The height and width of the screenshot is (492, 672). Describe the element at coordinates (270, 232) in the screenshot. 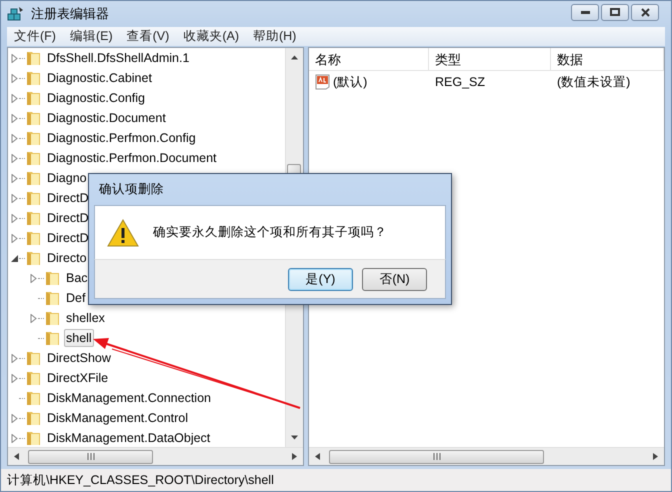

I see `dialog-message: 确实要永久删除这个项和所有其子项吗？` at that location.